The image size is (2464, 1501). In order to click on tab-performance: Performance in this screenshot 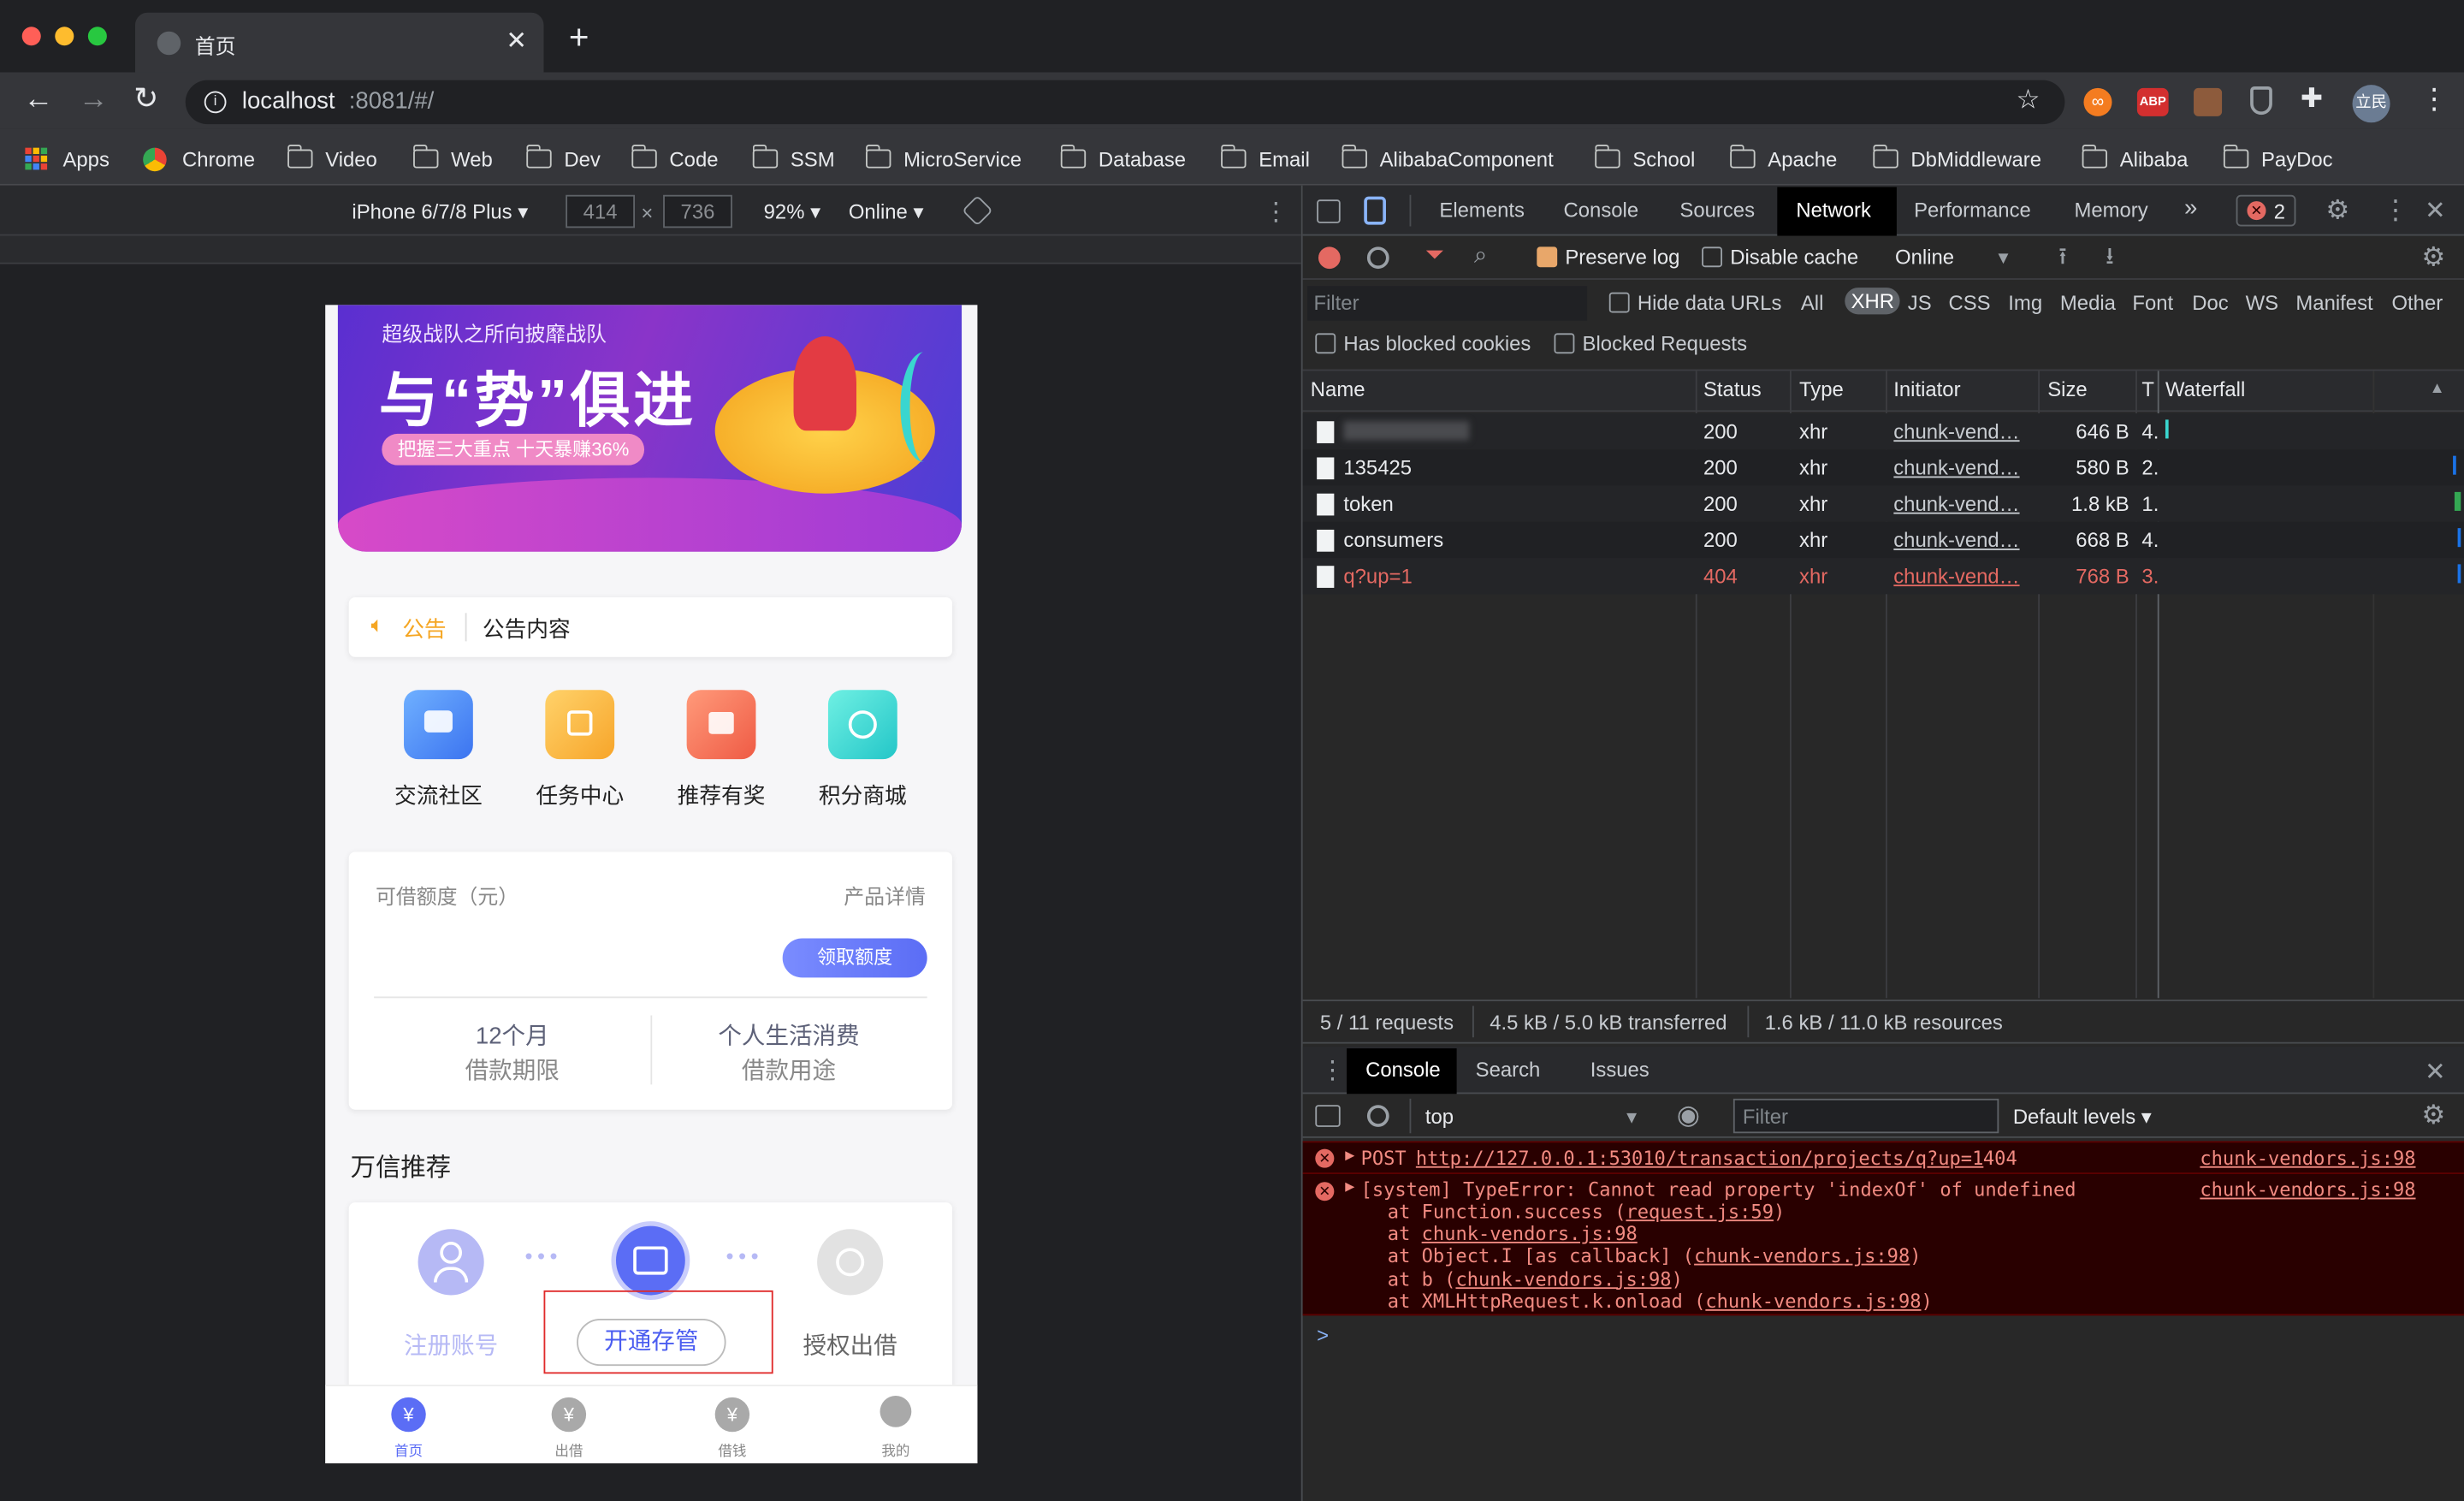, I will do `click(1972, 210)`.